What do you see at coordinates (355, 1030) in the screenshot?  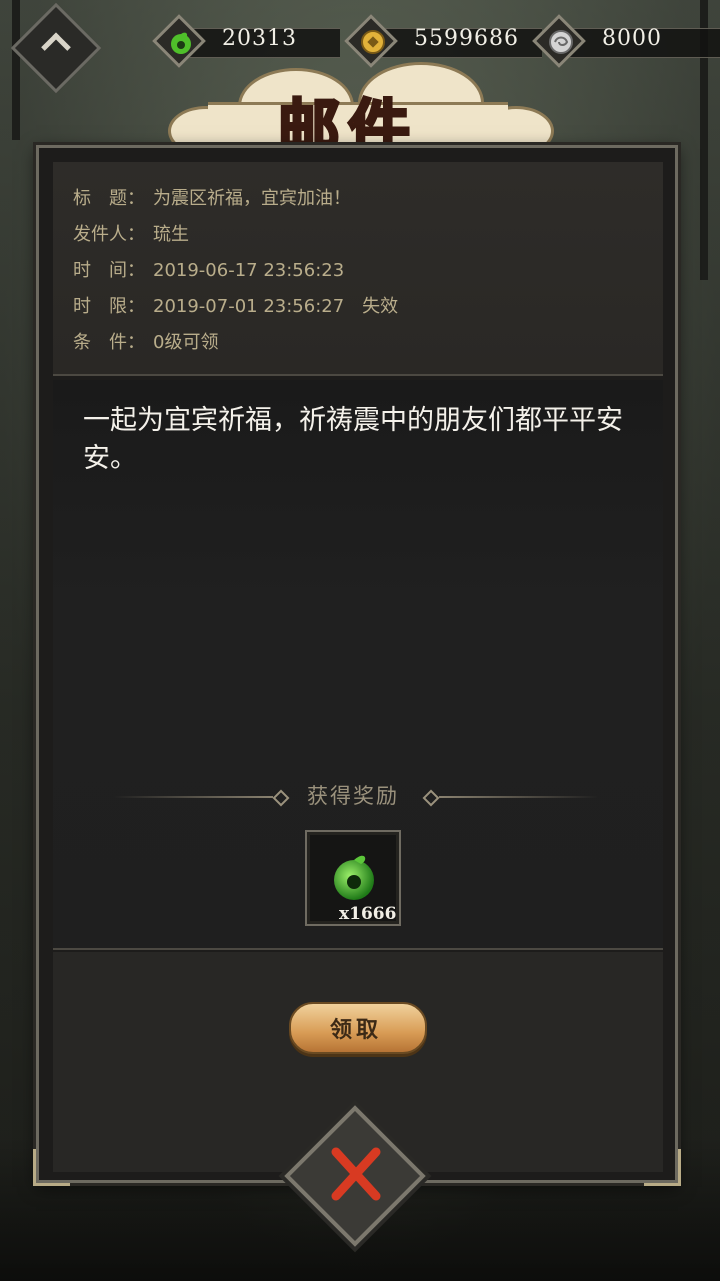 I see `claim-button-label: 领取` at bounding box center [355, 1030].